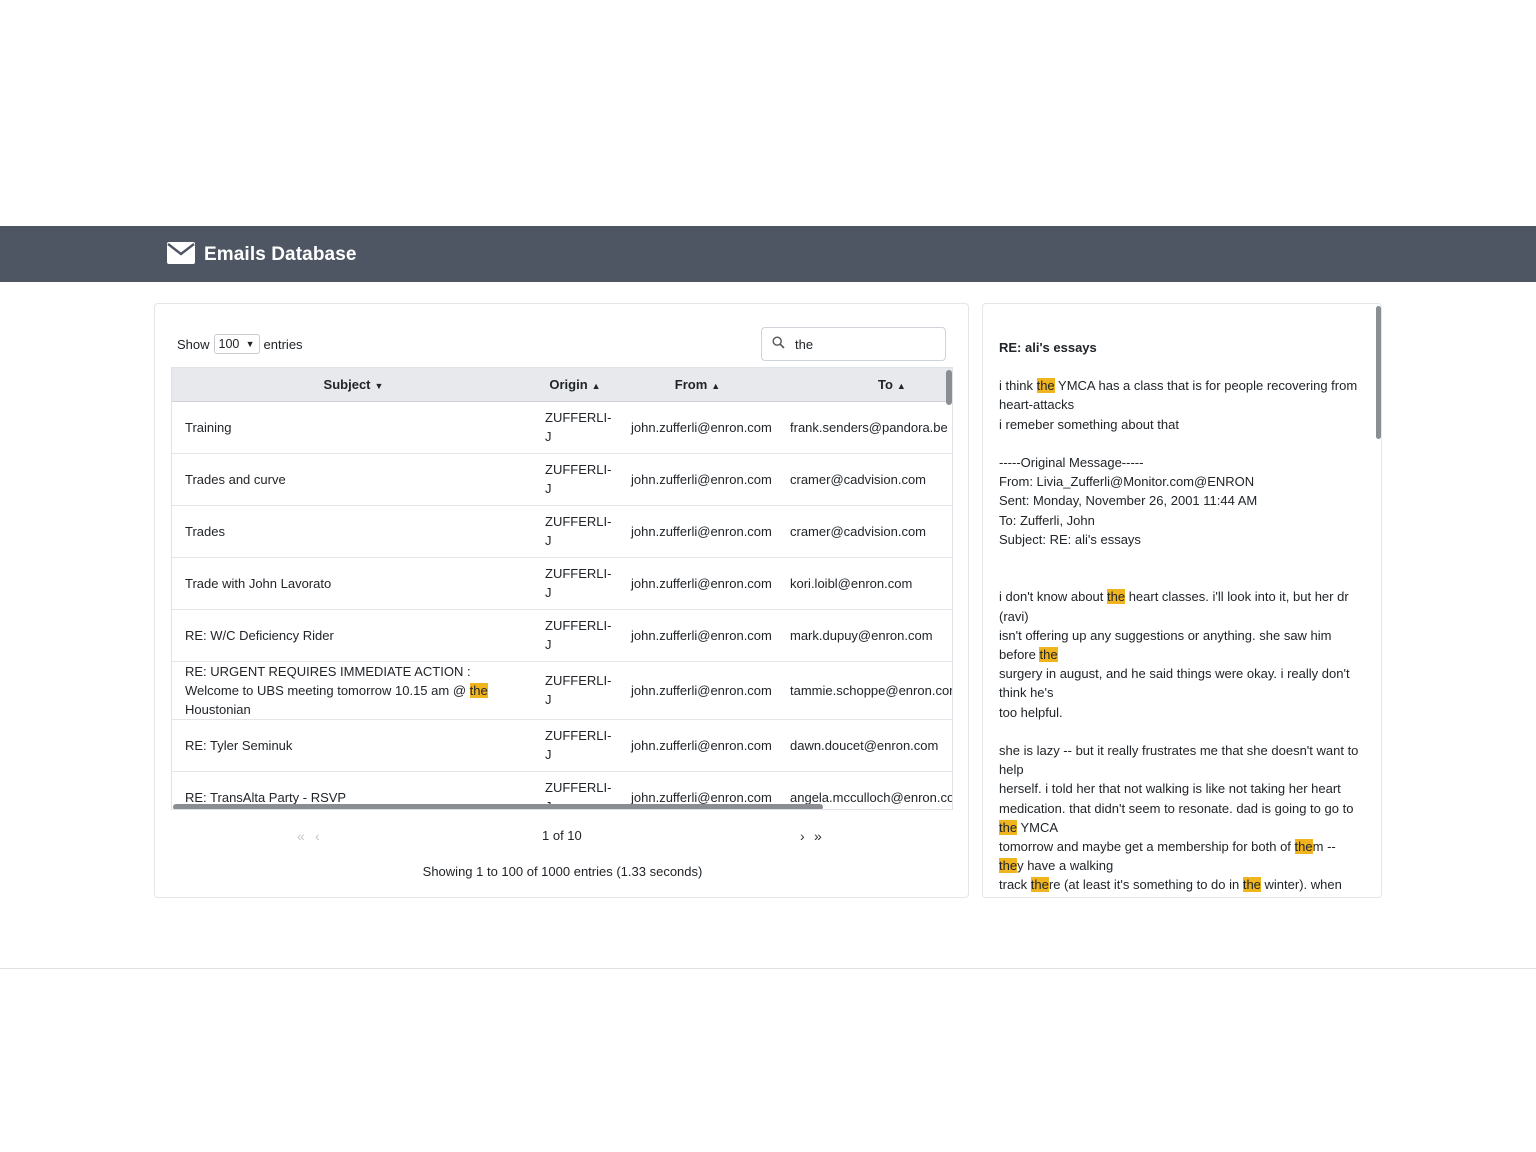  What do you see at coordinates (379, 385) in the screenshot?
I see `sort-desc-icon: ▼` at bounding box center [379, 385].